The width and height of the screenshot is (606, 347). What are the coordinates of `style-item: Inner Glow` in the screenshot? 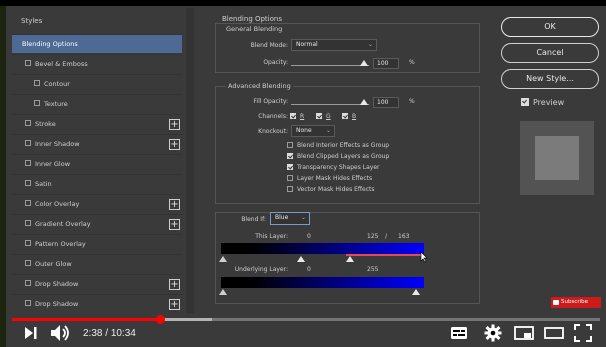 It's located at (97, 163).